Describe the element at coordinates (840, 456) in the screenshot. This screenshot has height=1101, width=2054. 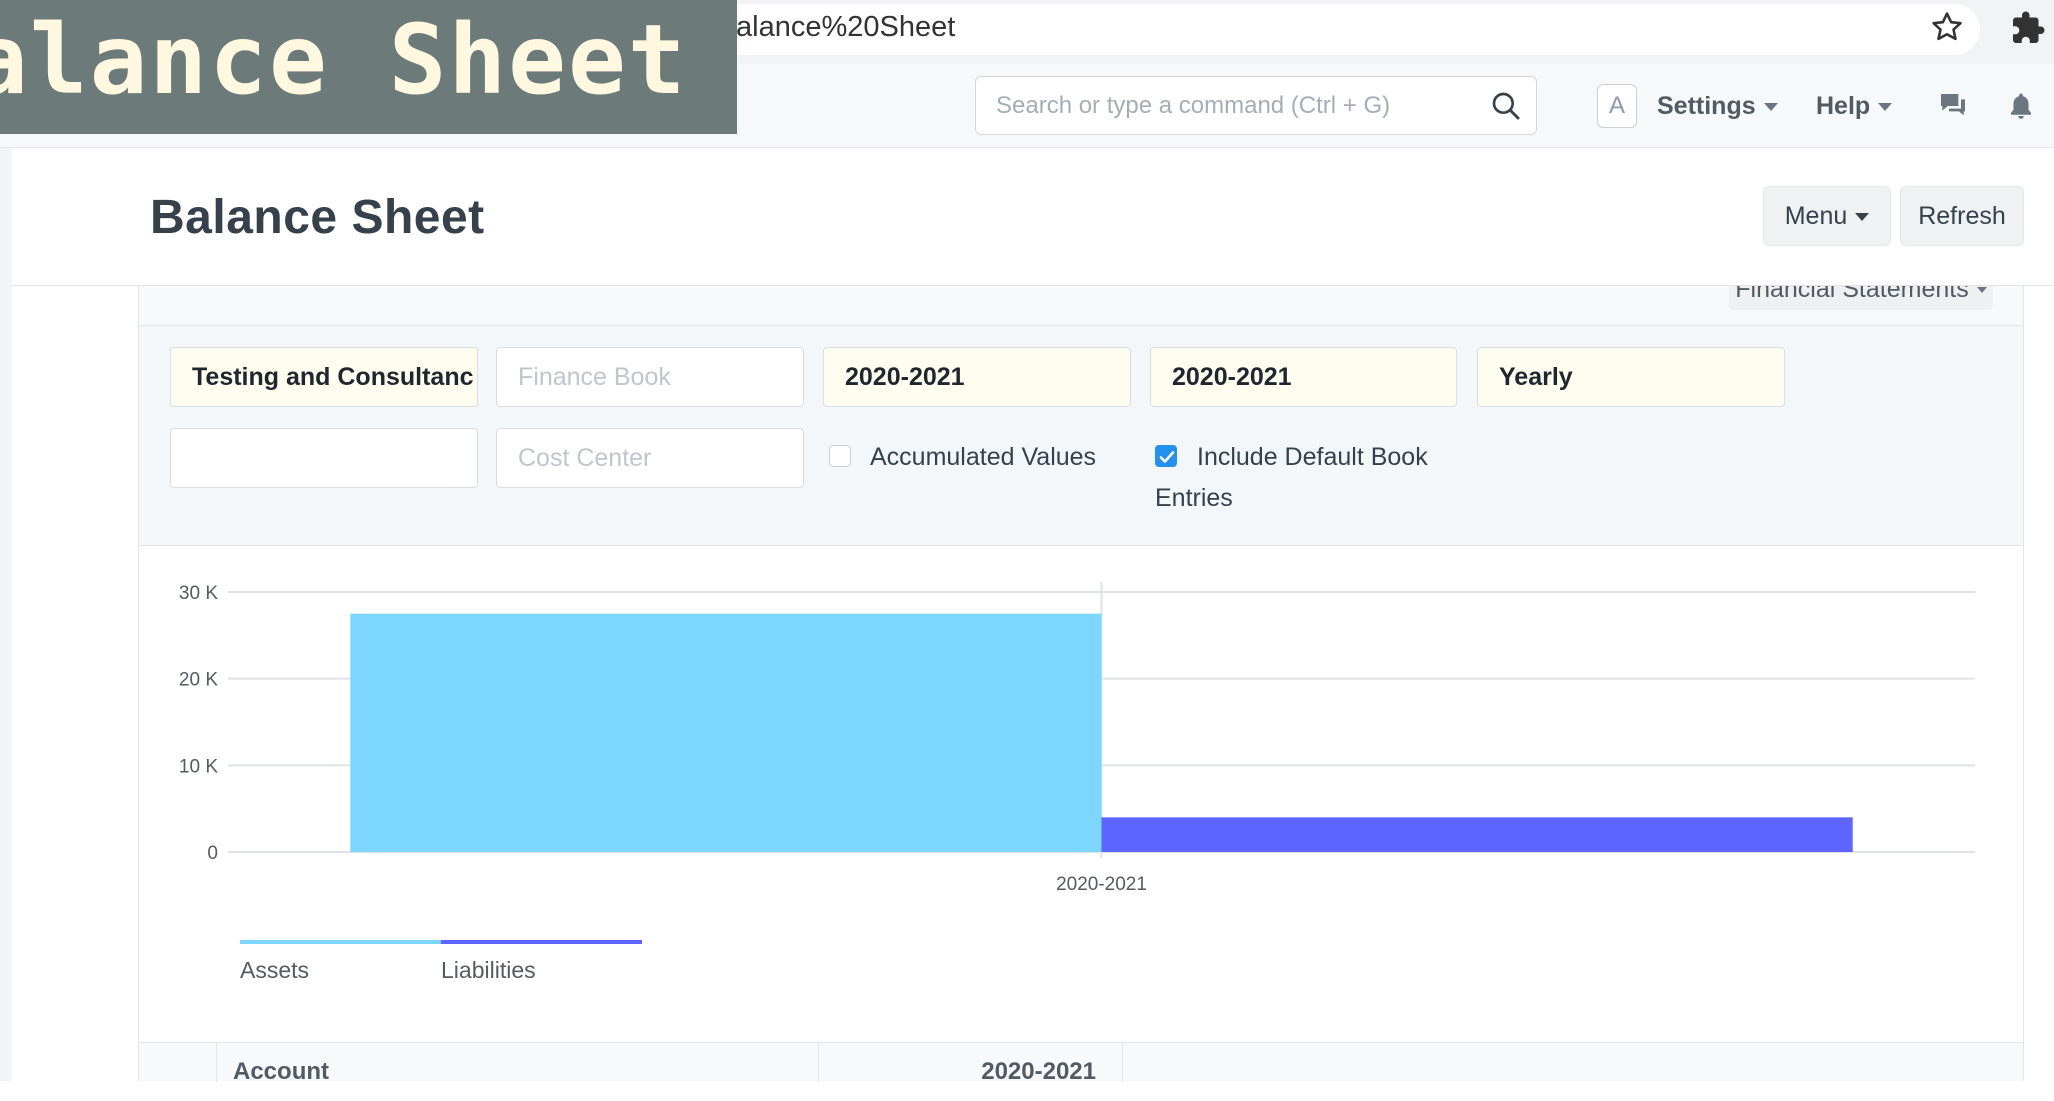
I see `accumulated-values-checkbox` at that location.